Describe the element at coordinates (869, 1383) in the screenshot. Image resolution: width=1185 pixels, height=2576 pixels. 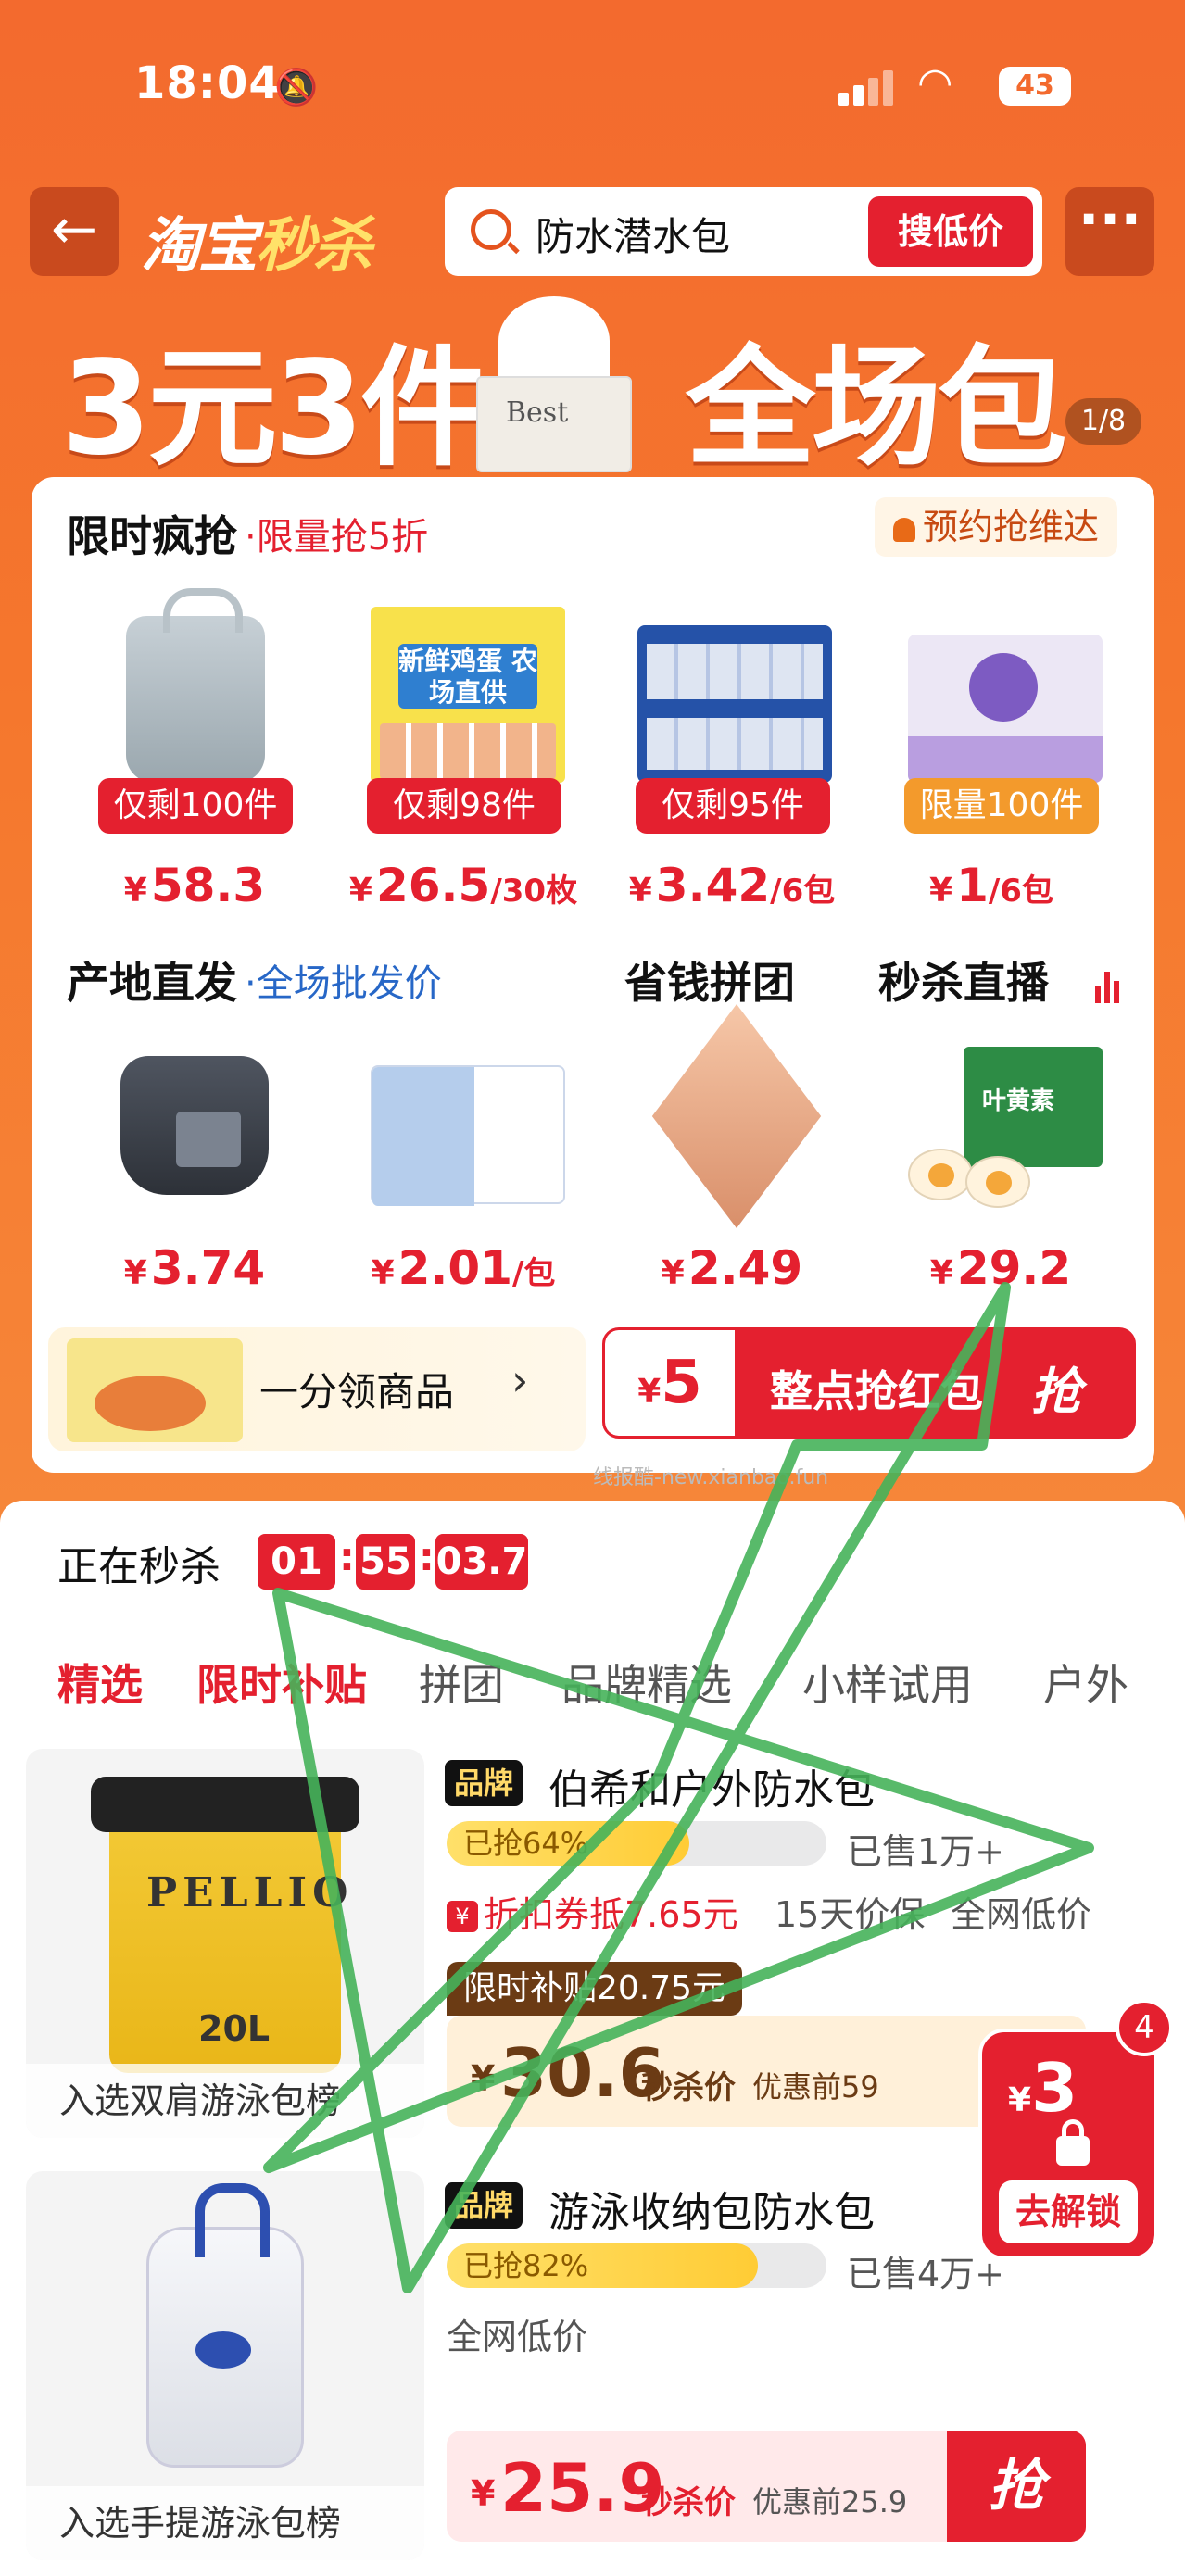
I see `red-packet-banner: ¥5 整点抢红包 抢` at that location.